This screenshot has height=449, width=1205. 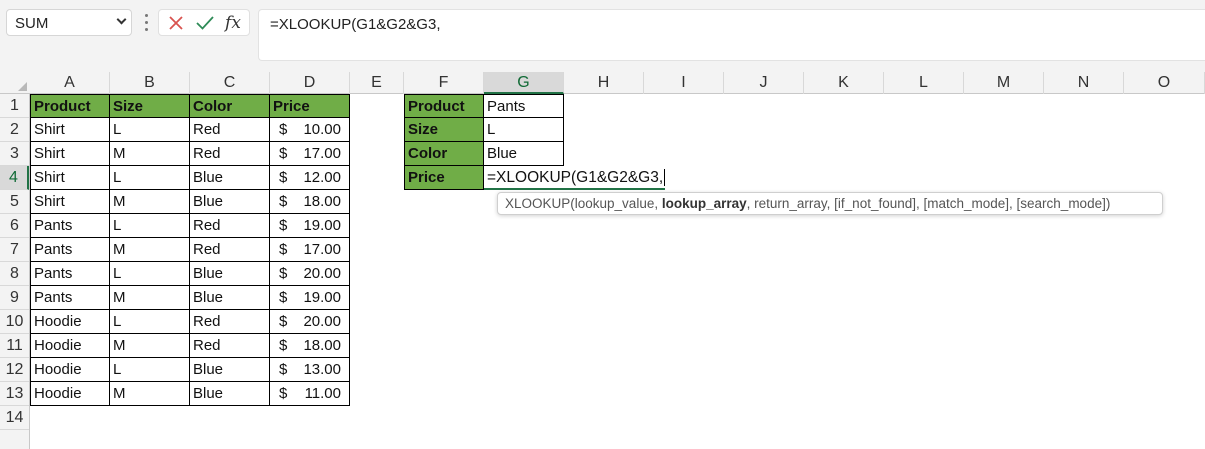 I want to click on row-header-6: 6, so click(x=14, y=226).